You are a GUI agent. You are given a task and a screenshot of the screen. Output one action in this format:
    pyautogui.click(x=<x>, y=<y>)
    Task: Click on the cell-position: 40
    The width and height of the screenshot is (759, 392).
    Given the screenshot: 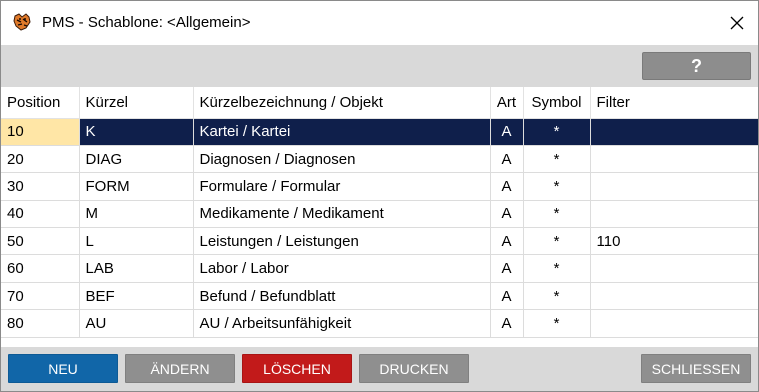 What is the action you would take?
    pyautogui.click(x=40, y=214)
    